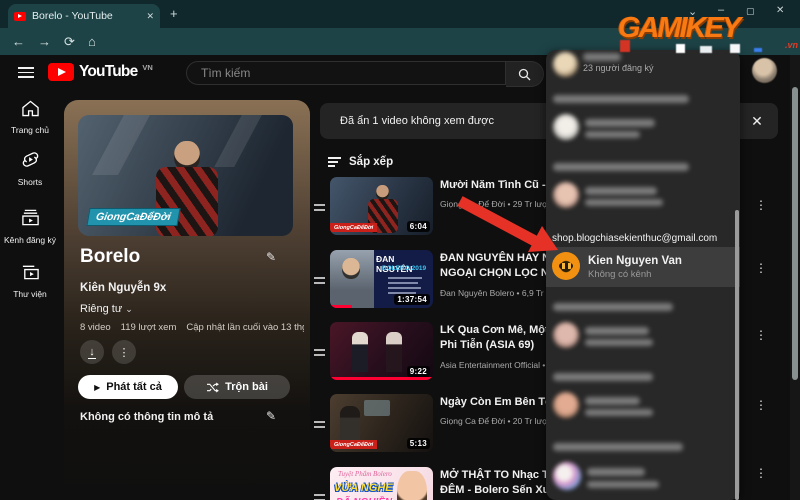 This screenshot has height=500, width=800. I want to click on new-tab-button: +, so click(174, 13).